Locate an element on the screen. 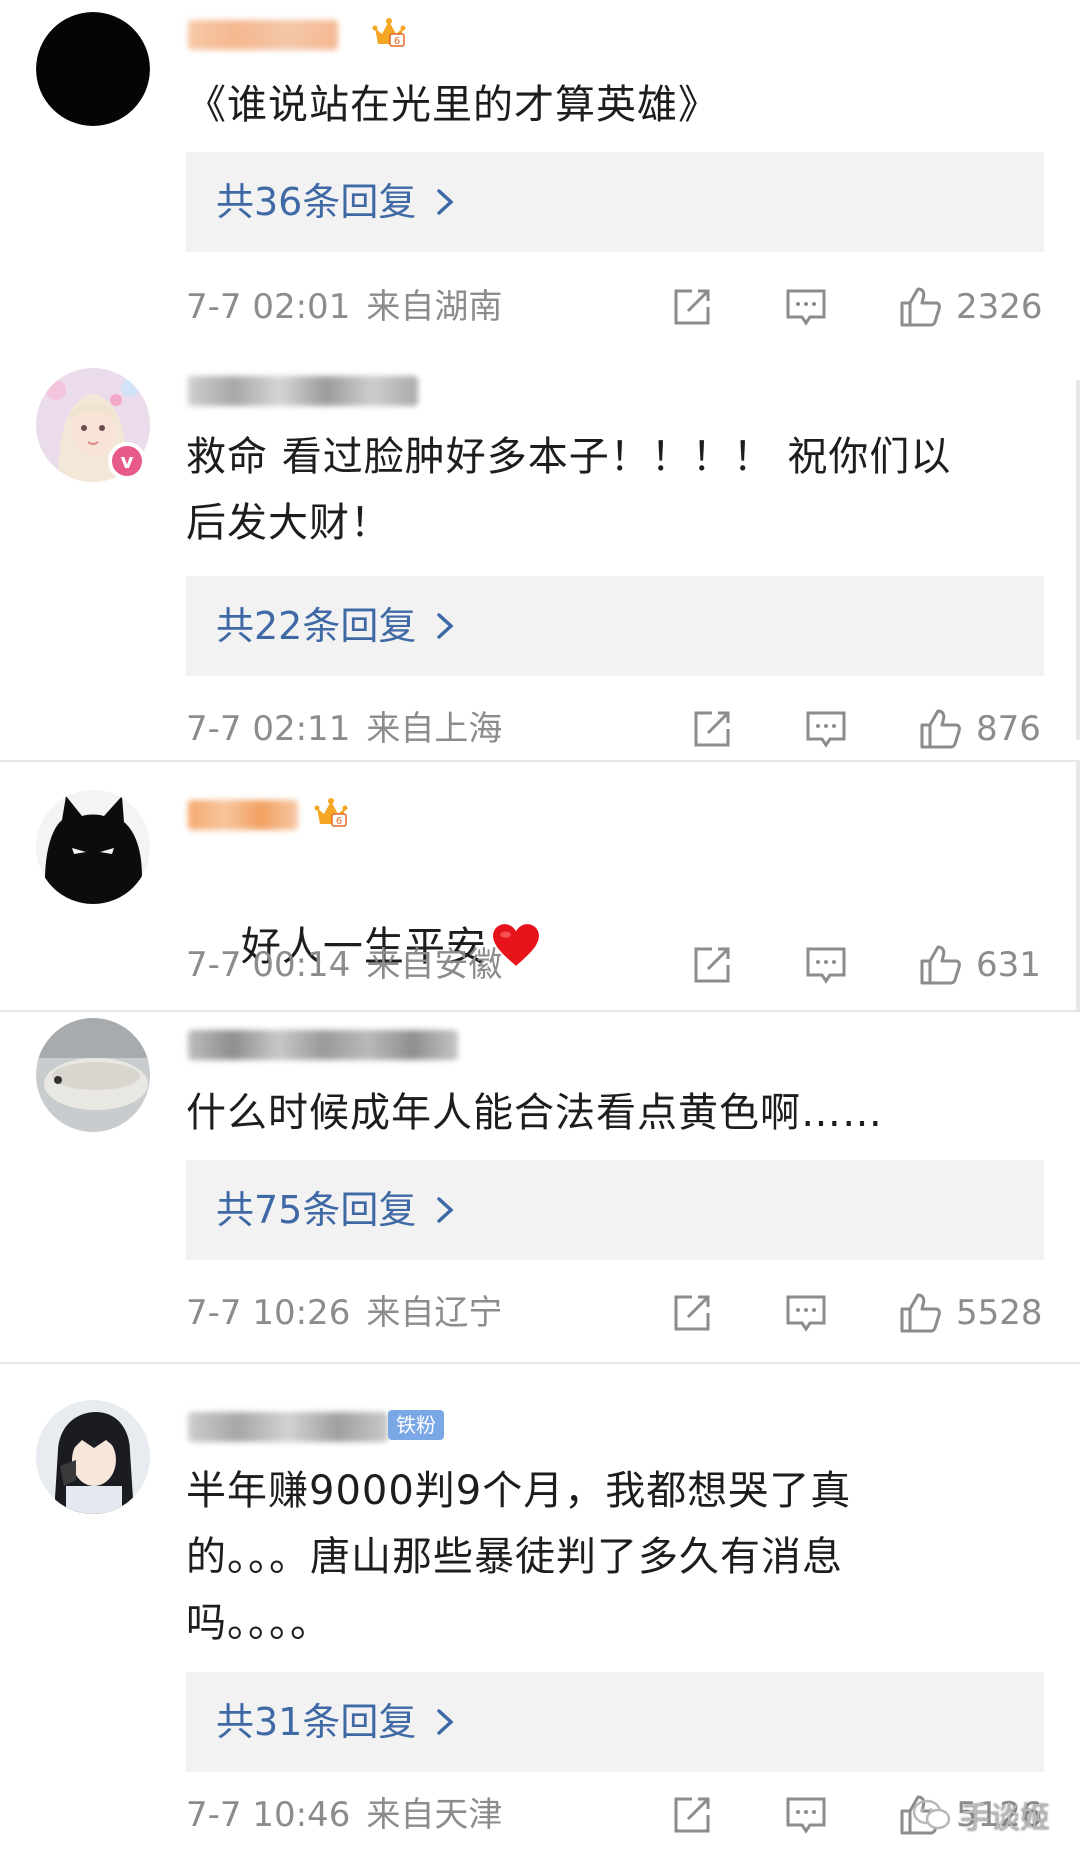  comment-meta: 7-7 02:01 来自湖南 is located at coordinates (344, 307).